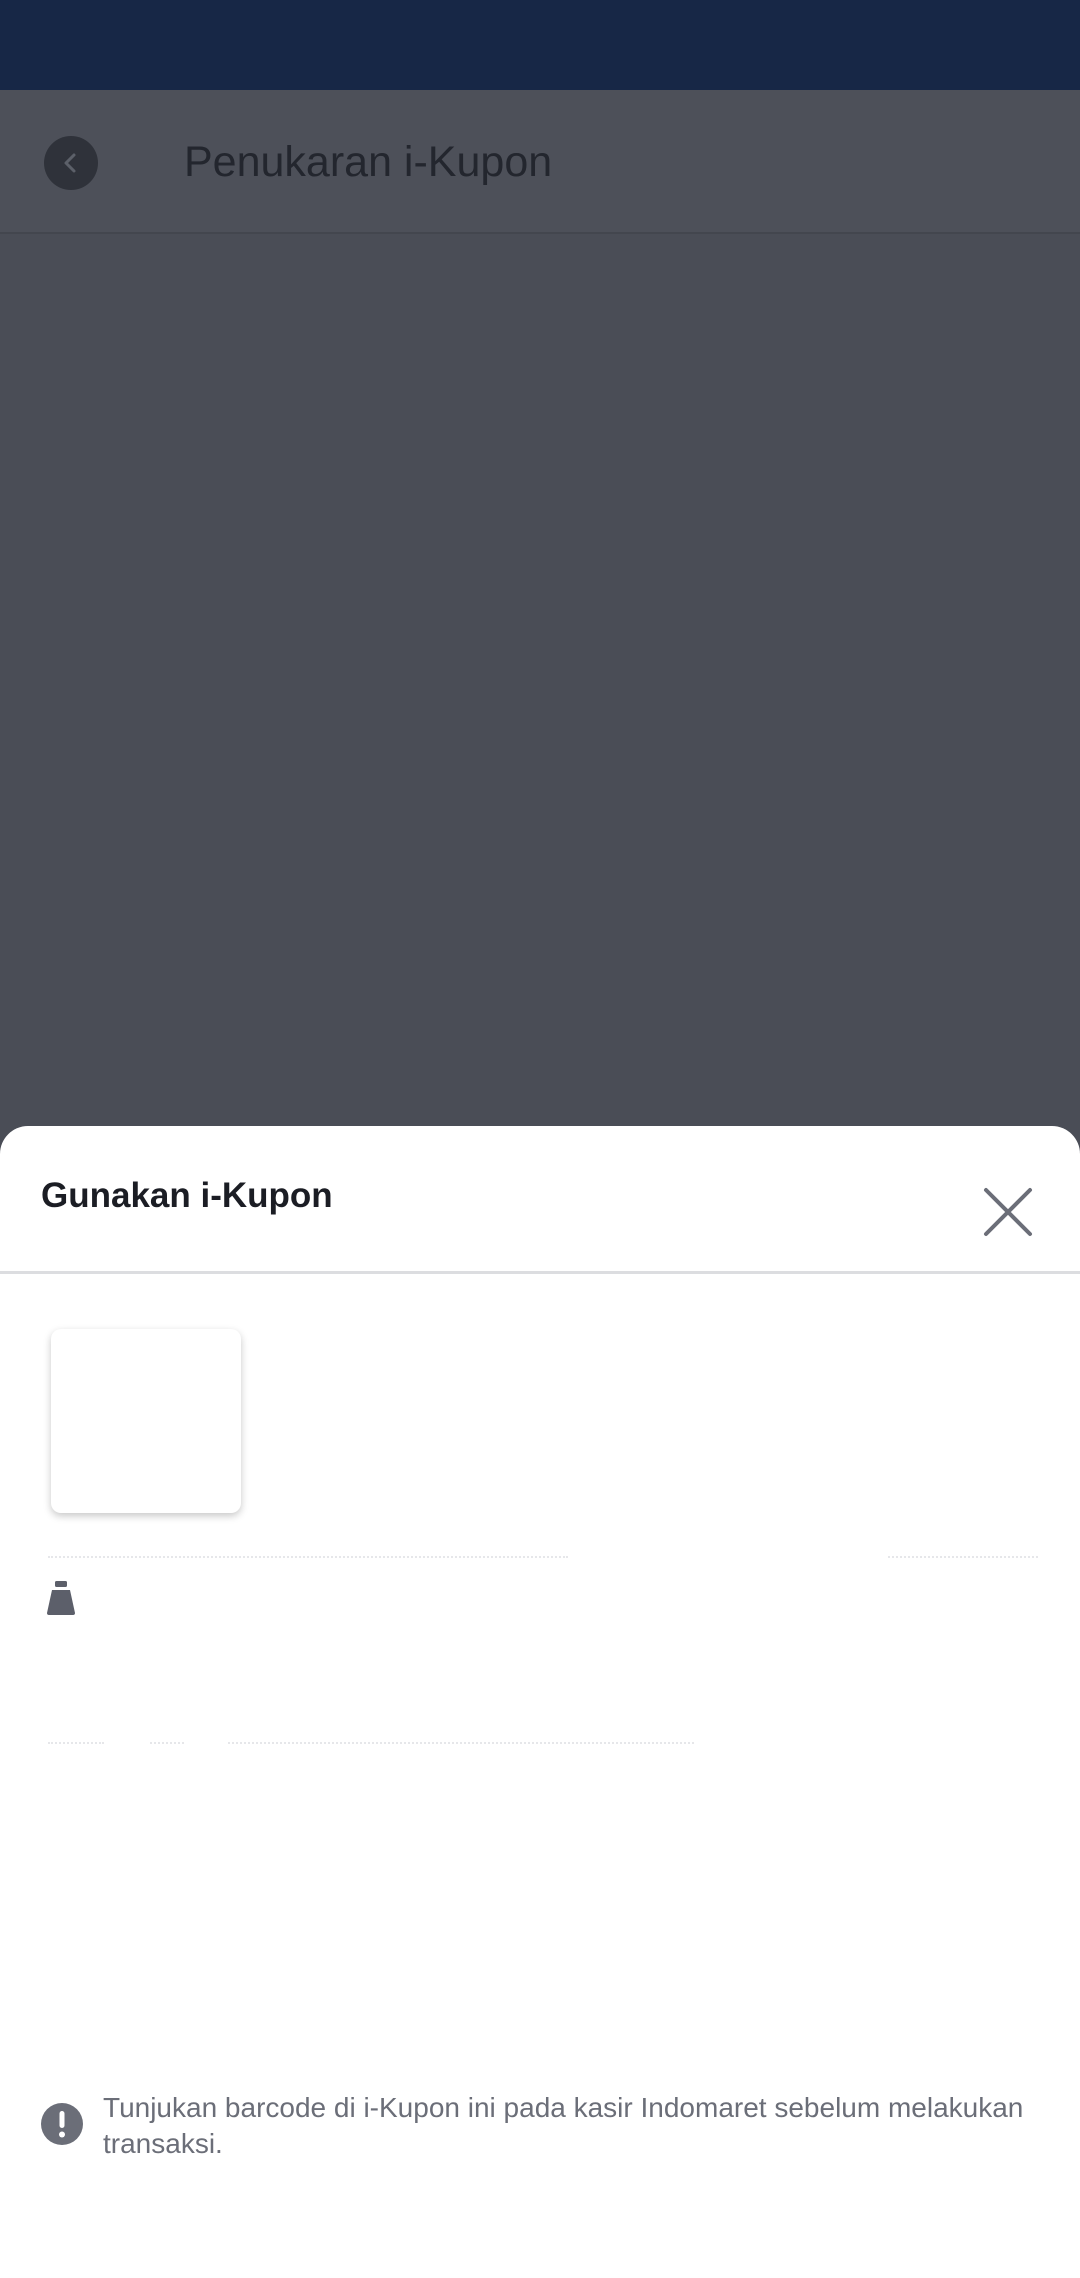 The height and width of the screenshot is (2278, 1080). I want to click on page-title: Penukaran i-Kupon, so click(368, 162).